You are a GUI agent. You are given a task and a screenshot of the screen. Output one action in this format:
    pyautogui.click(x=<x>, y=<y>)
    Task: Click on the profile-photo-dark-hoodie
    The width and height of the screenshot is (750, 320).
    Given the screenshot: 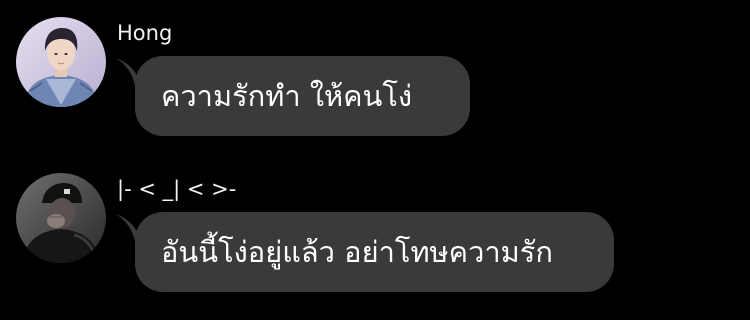 What is the action you would take?
    pyautogui.click(x=61, y=218)
    